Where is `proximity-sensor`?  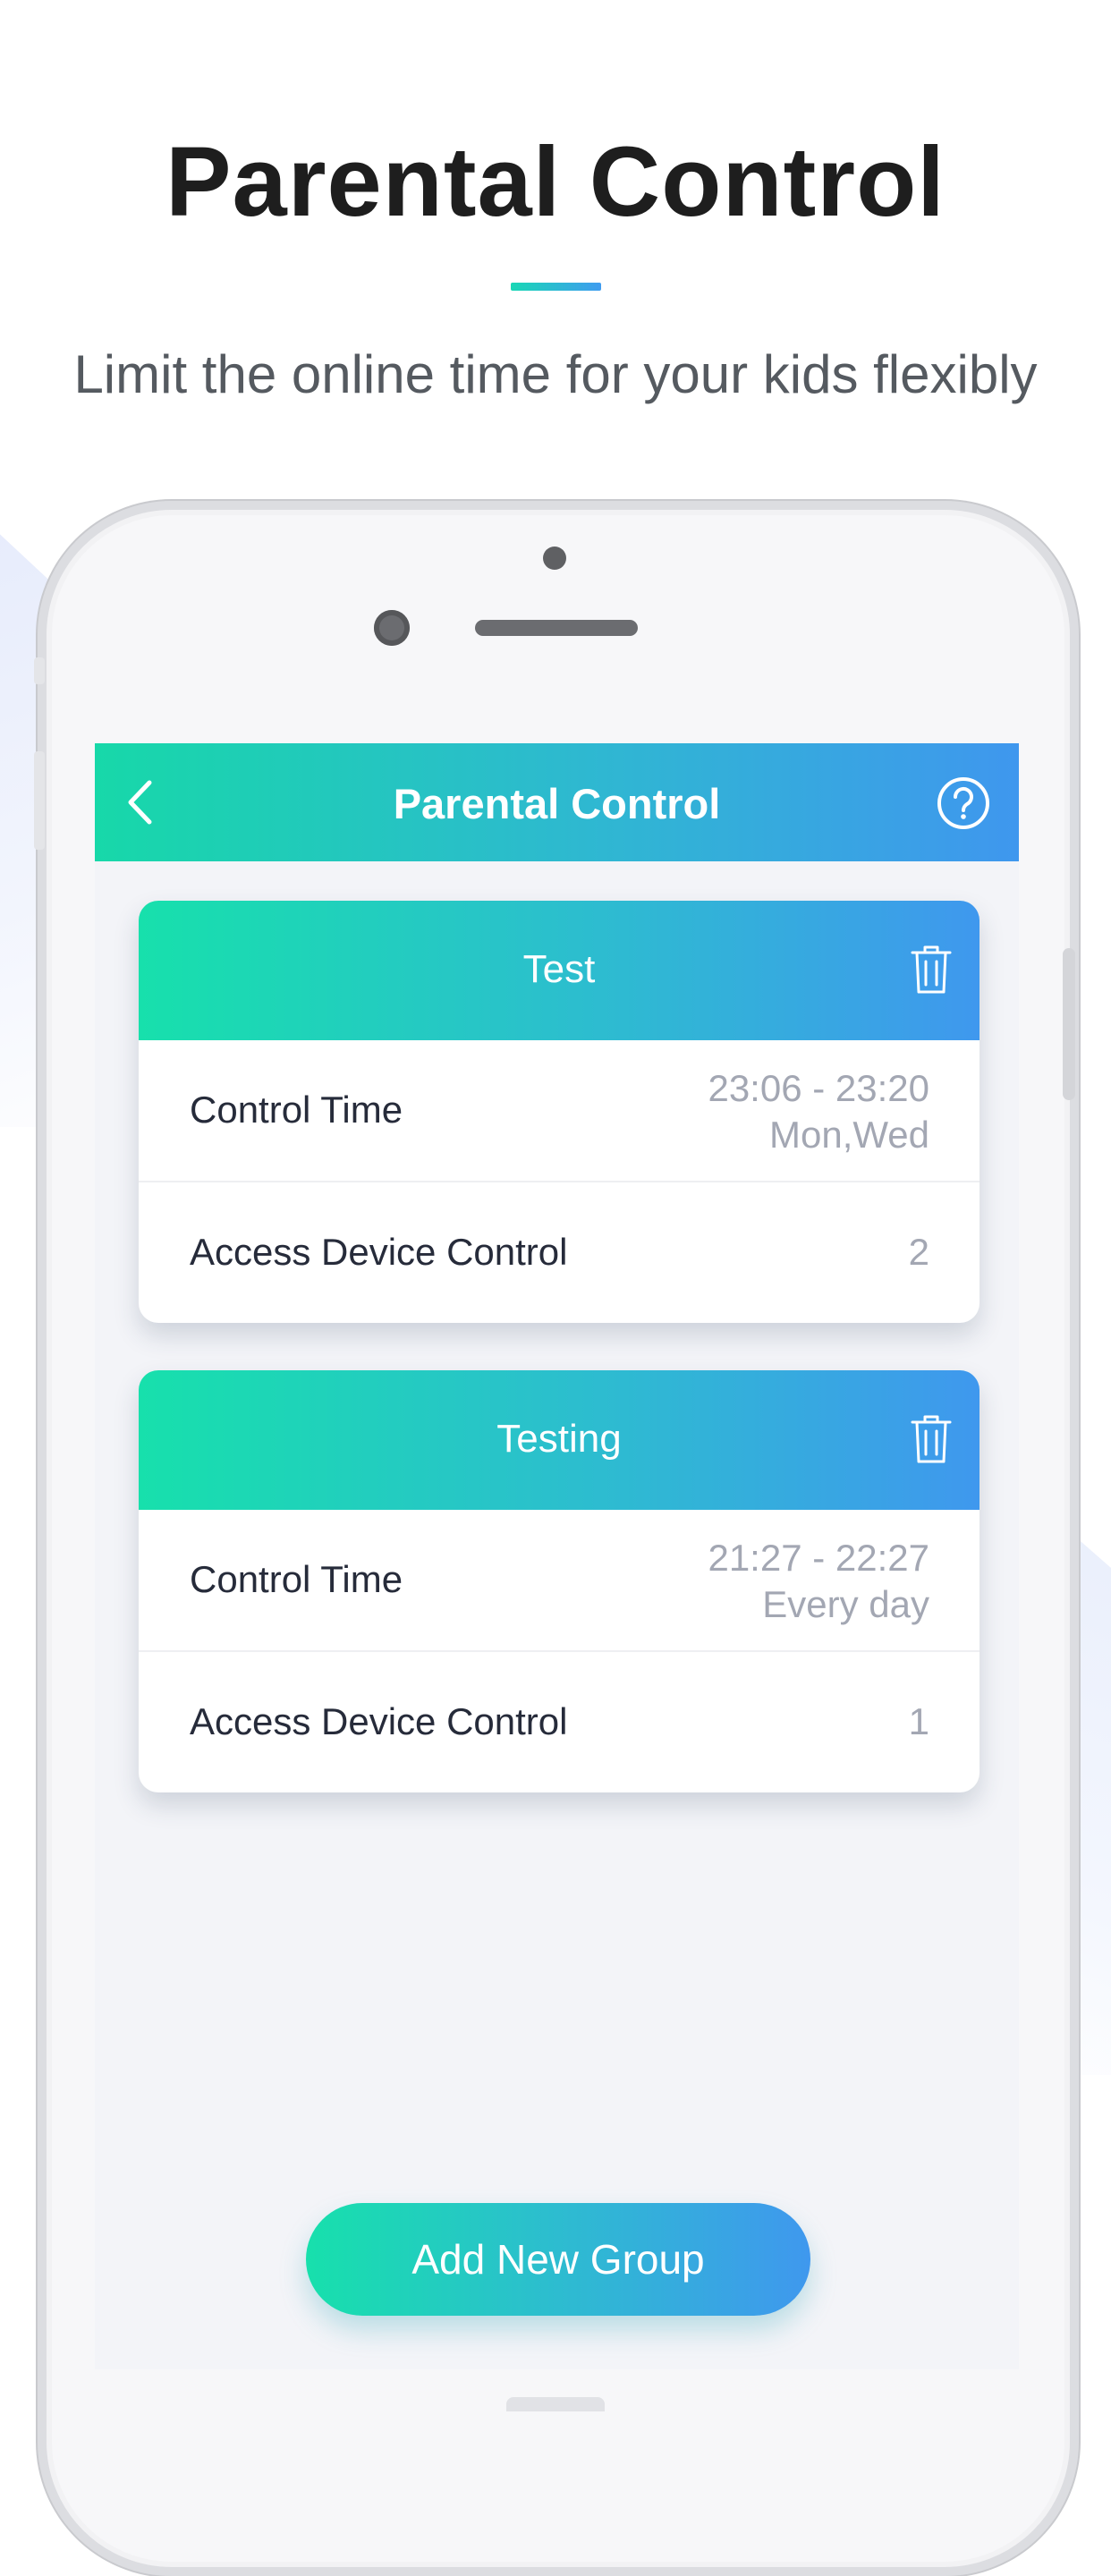 proximity-sensor is located at coordinates (554, 558).